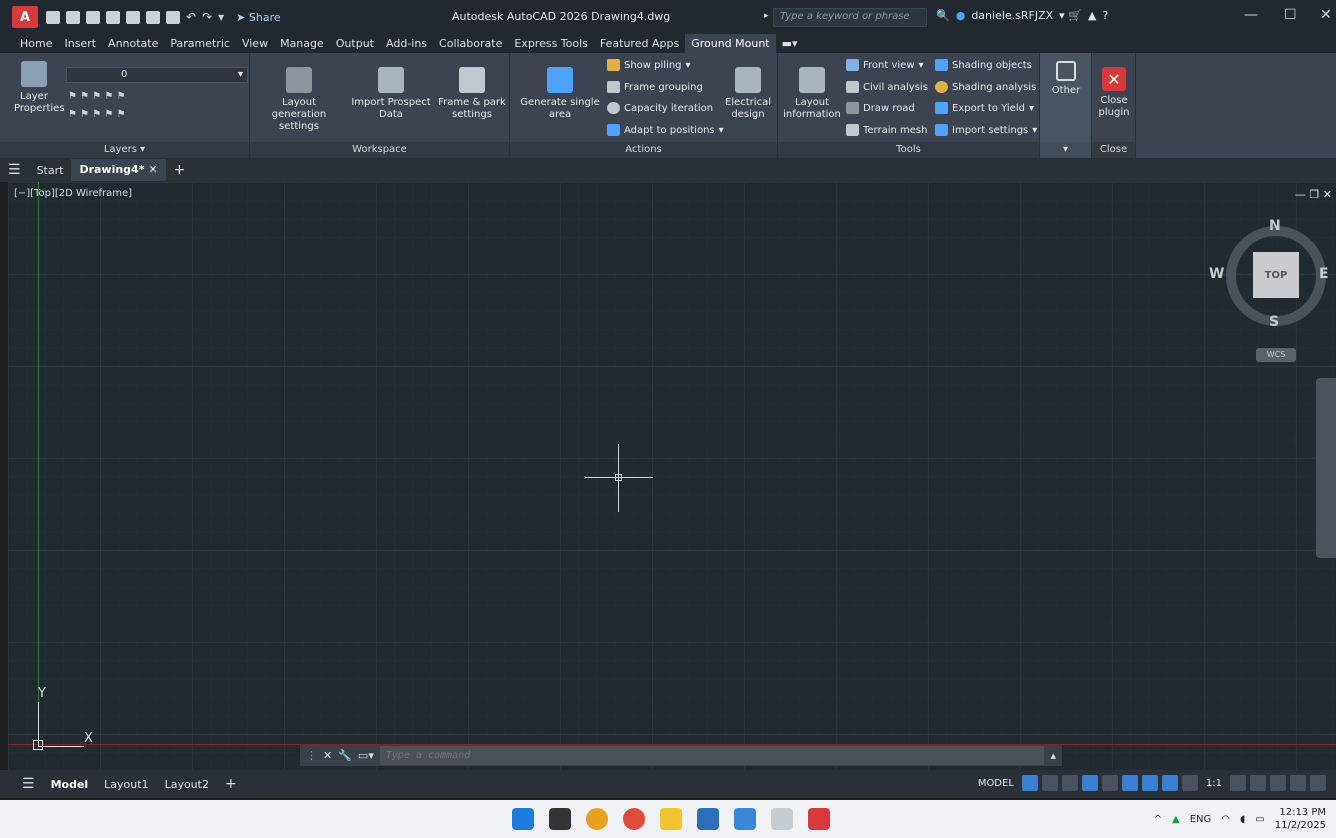 The image size is (1336, 838). I want to click on cart-icon: ▾ 🛒, so click(1070, 15).